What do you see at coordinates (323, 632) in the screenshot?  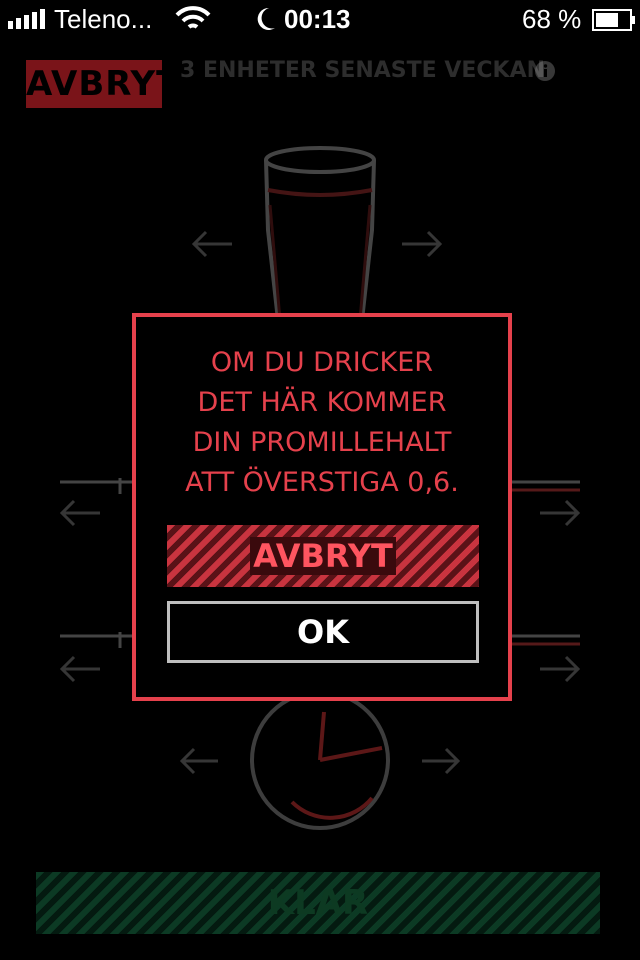 I see `dialog-ok-button: OK` at bounding box center [323, 632].